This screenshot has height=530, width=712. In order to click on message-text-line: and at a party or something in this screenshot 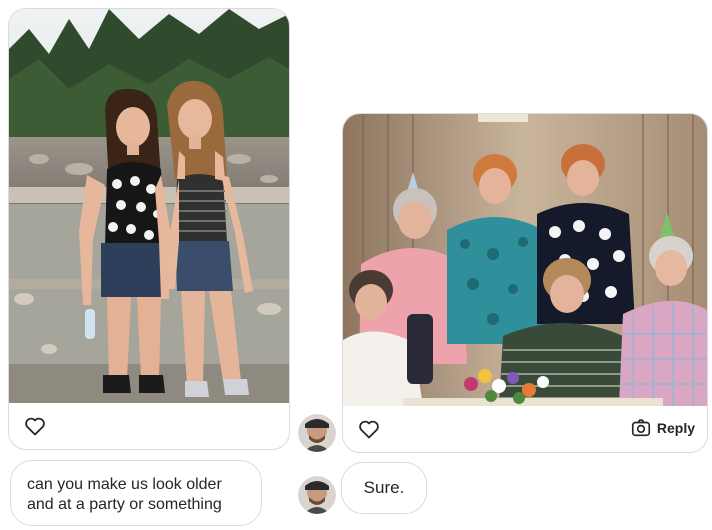, I will do `click(124, 504)`.